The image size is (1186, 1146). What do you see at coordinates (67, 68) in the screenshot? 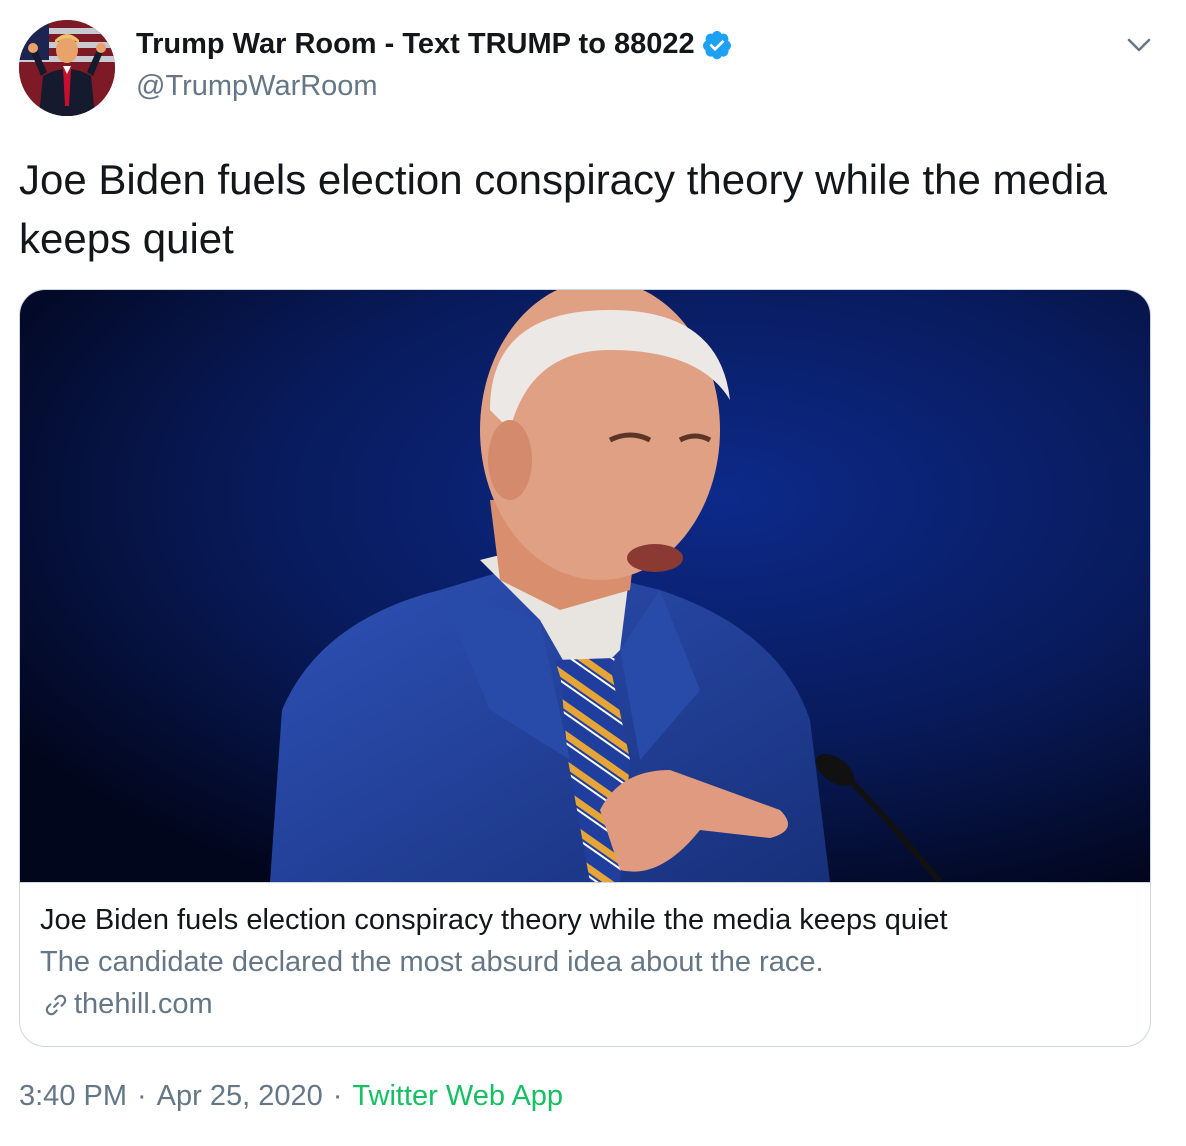
I see `avatar` at bounding box center [67, 68].